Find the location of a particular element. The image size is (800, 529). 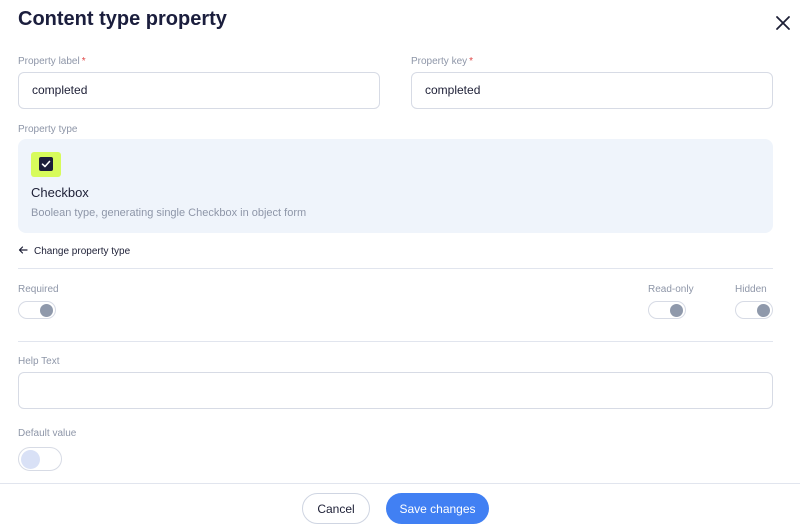

help-text-label: Help Text is located at coordinates (39, 361).